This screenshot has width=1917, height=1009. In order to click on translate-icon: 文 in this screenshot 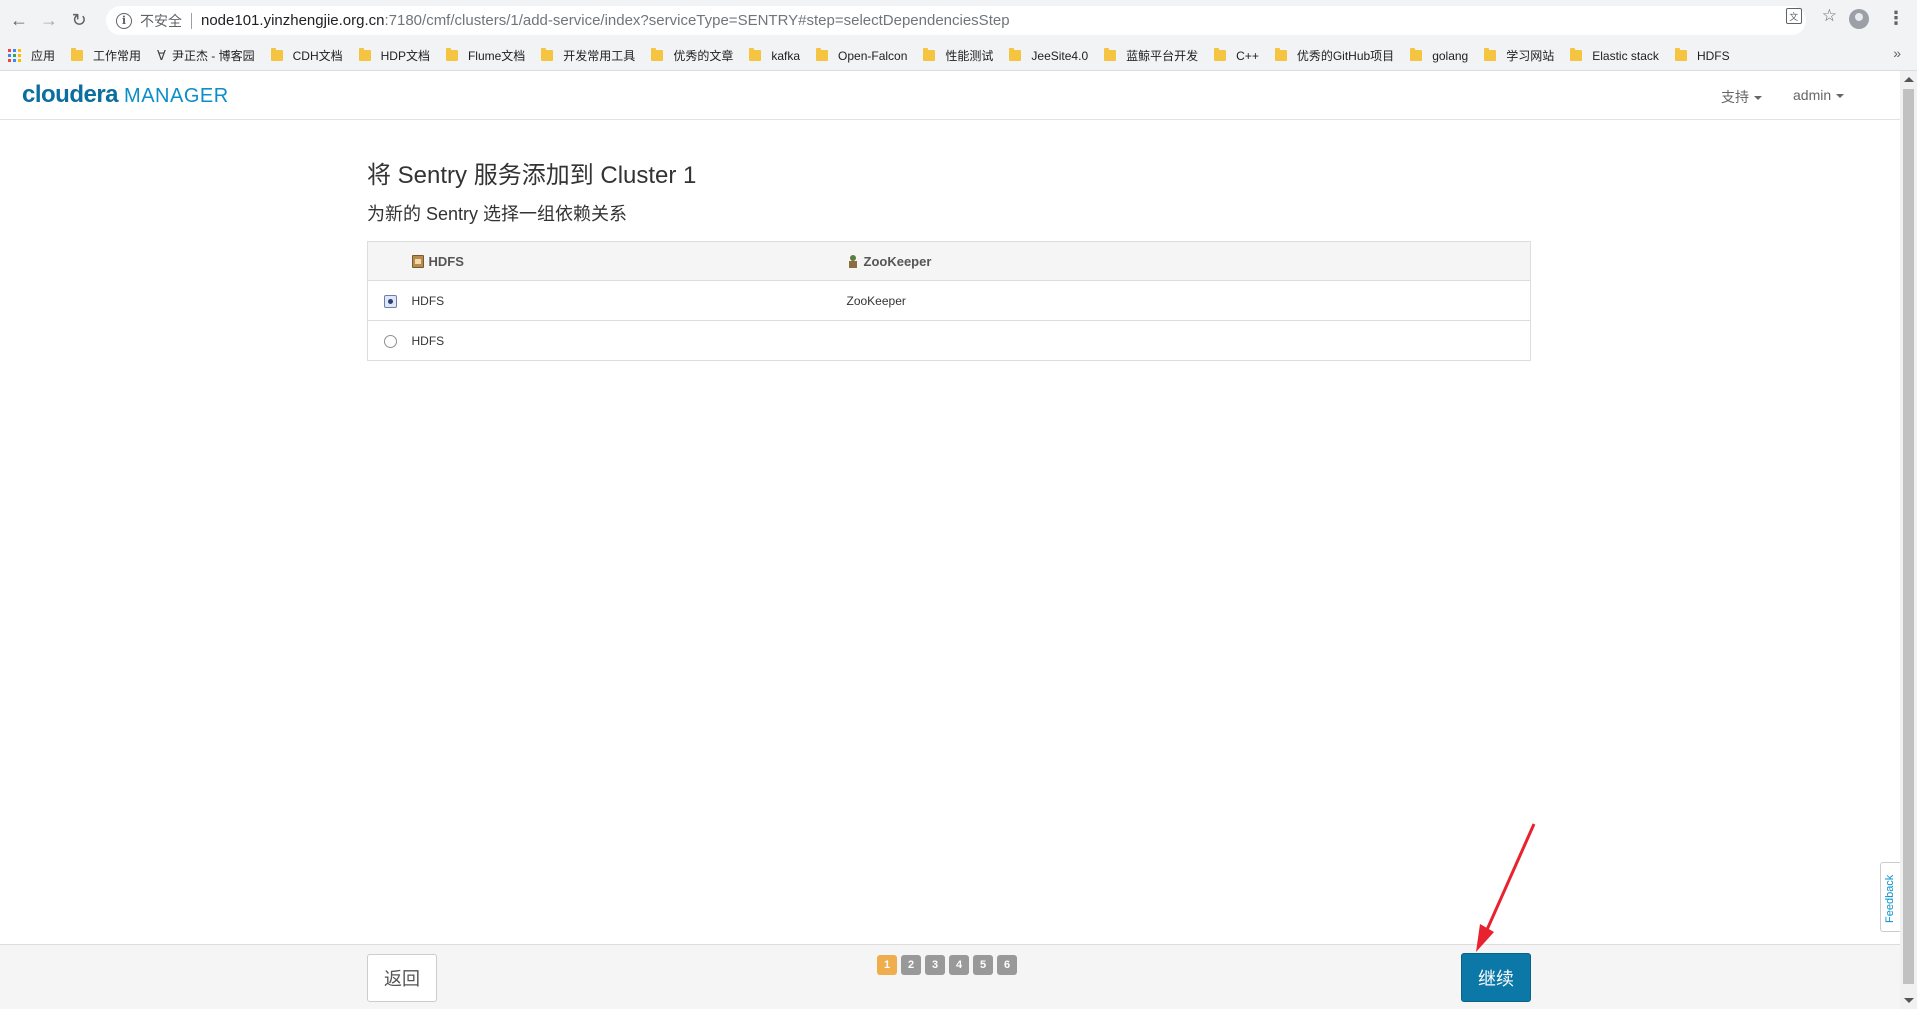, I will do `click(1793, 16)`.